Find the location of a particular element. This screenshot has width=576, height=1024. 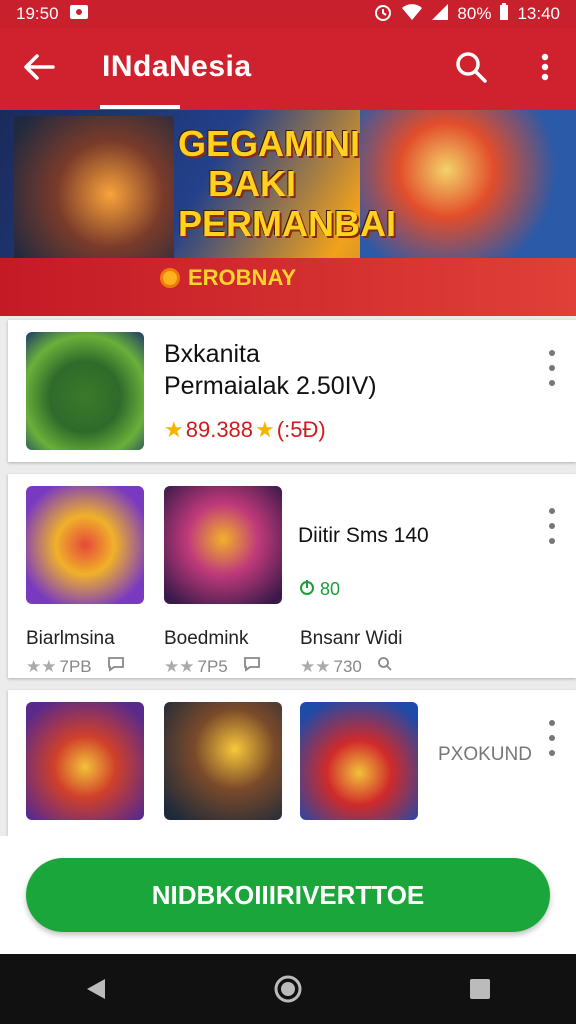

primary-cta-button: NIDBKOIIIRIVERTTOE is located at coordinates (288, 895).